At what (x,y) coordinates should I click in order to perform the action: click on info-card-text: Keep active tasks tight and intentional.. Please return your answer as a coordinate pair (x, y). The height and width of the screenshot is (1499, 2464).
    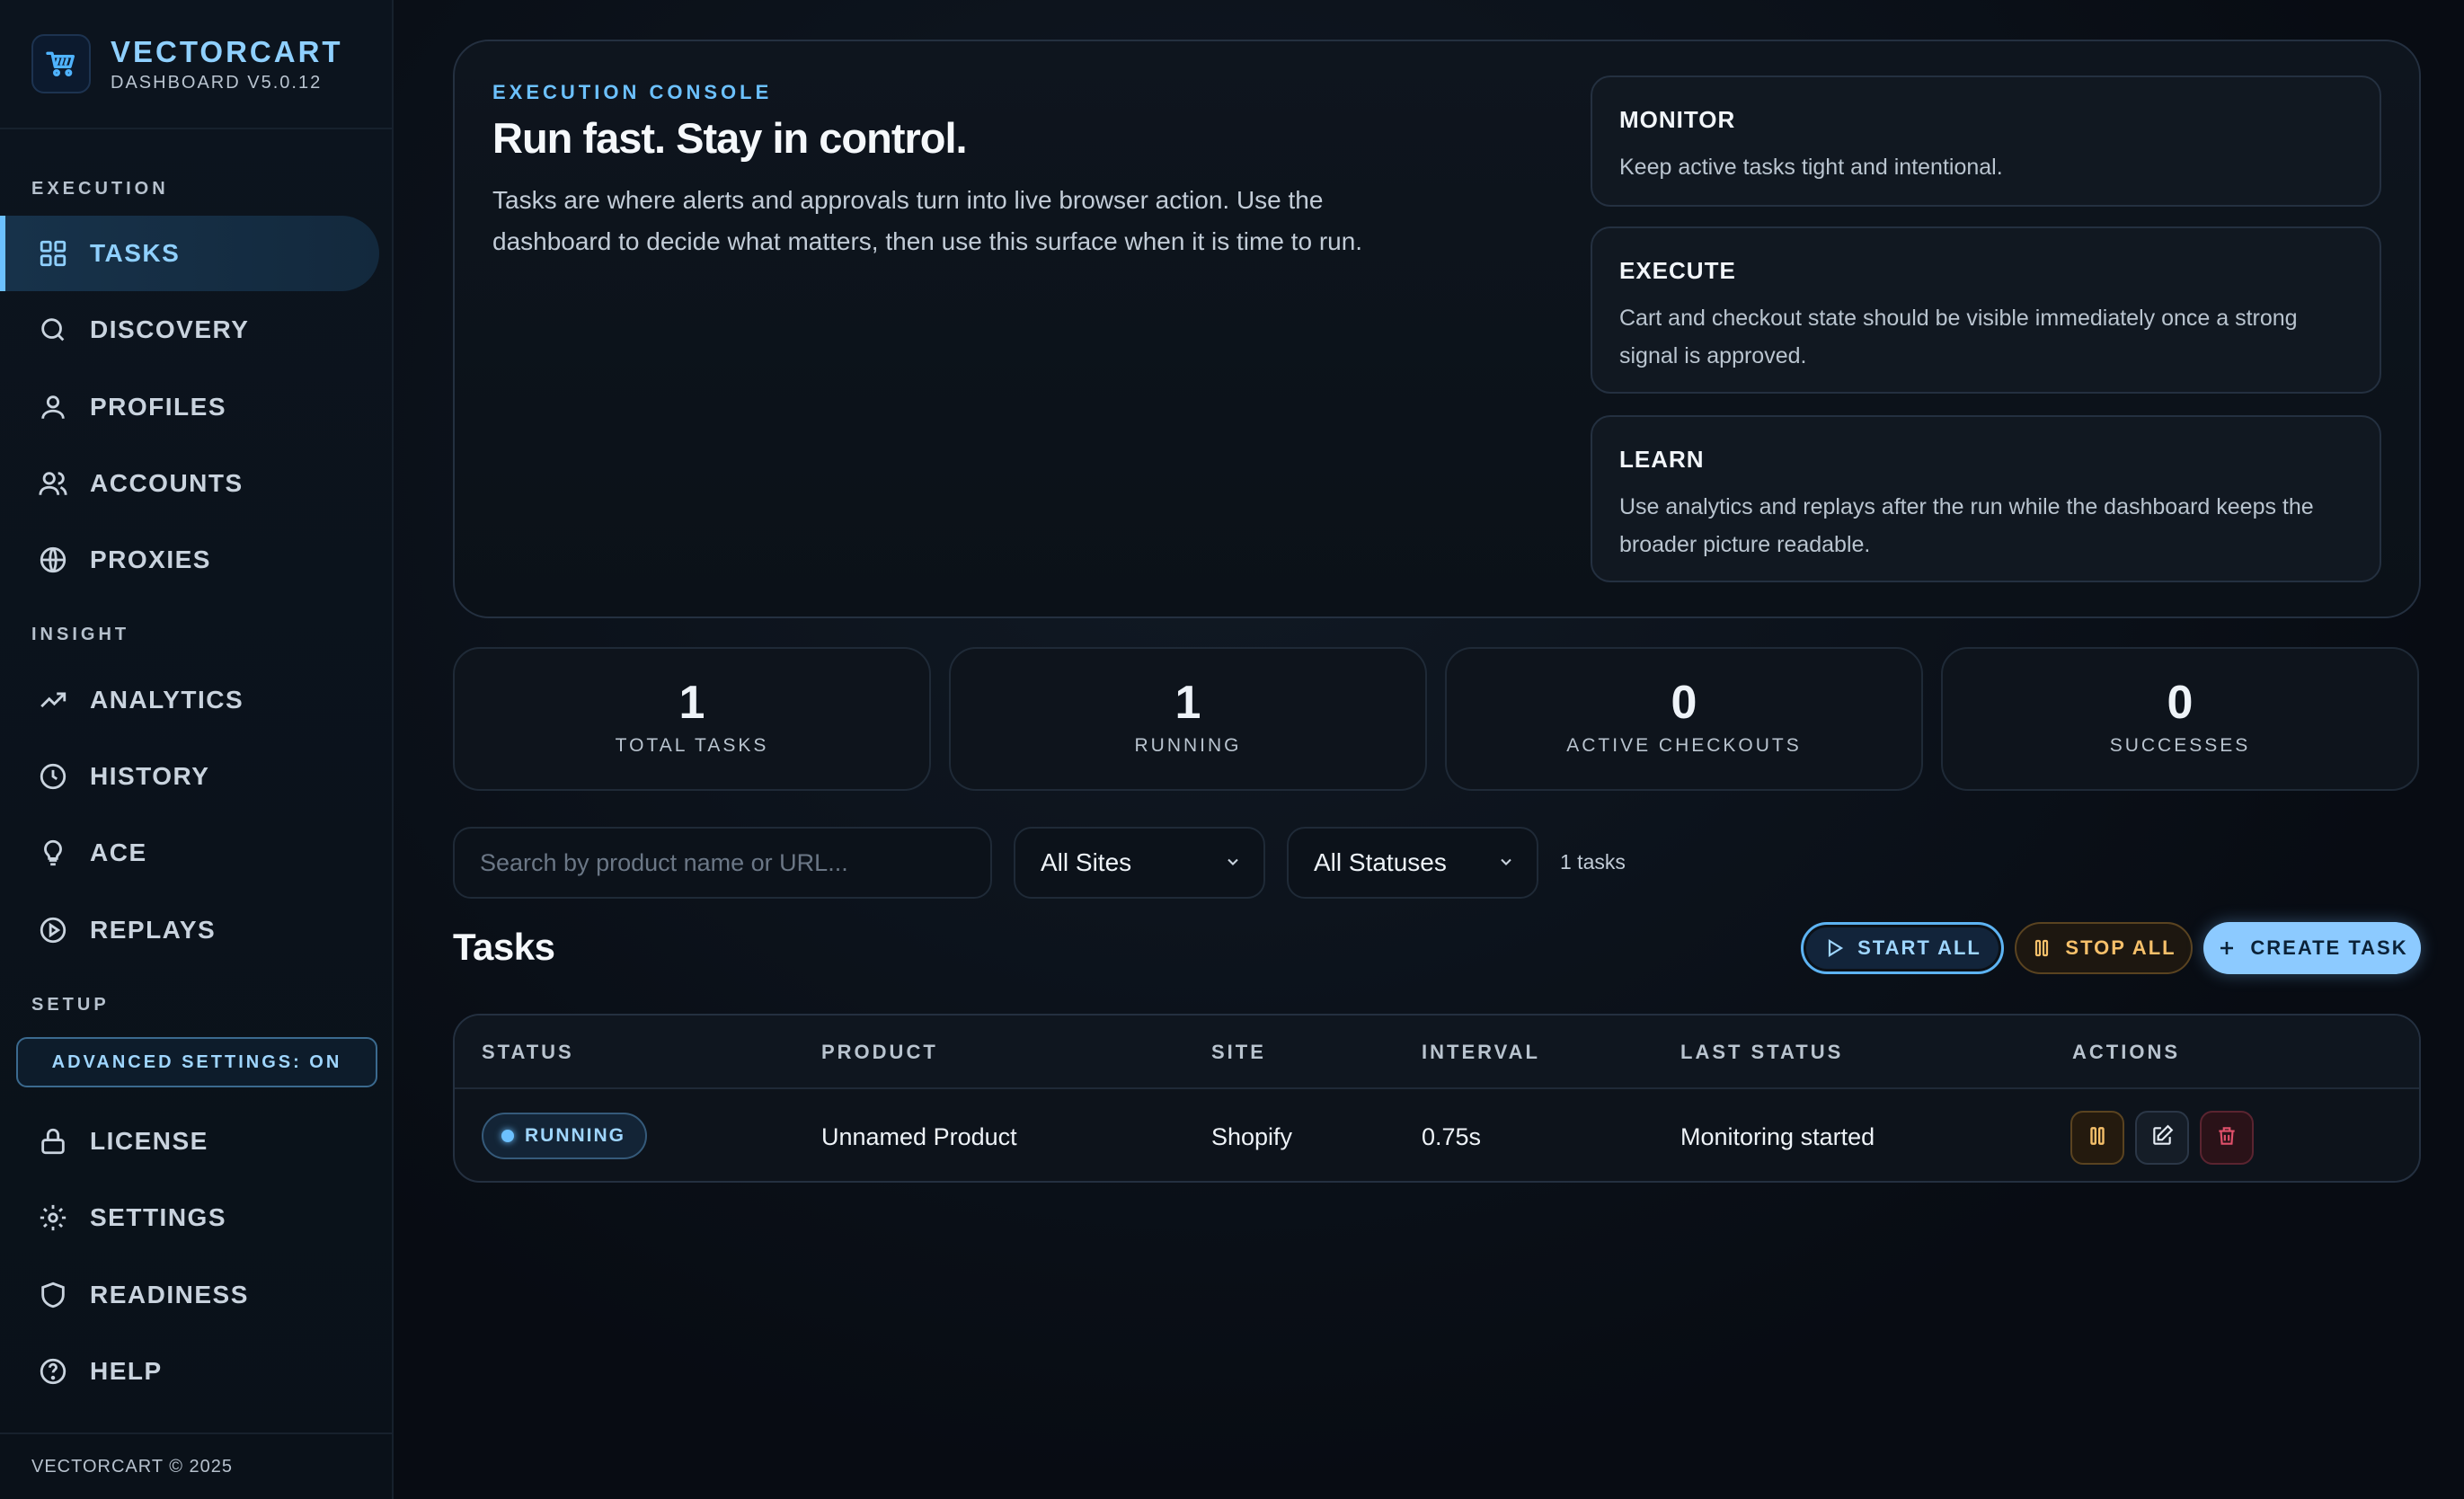
    Looking at the image, I should click on (1811, 167).